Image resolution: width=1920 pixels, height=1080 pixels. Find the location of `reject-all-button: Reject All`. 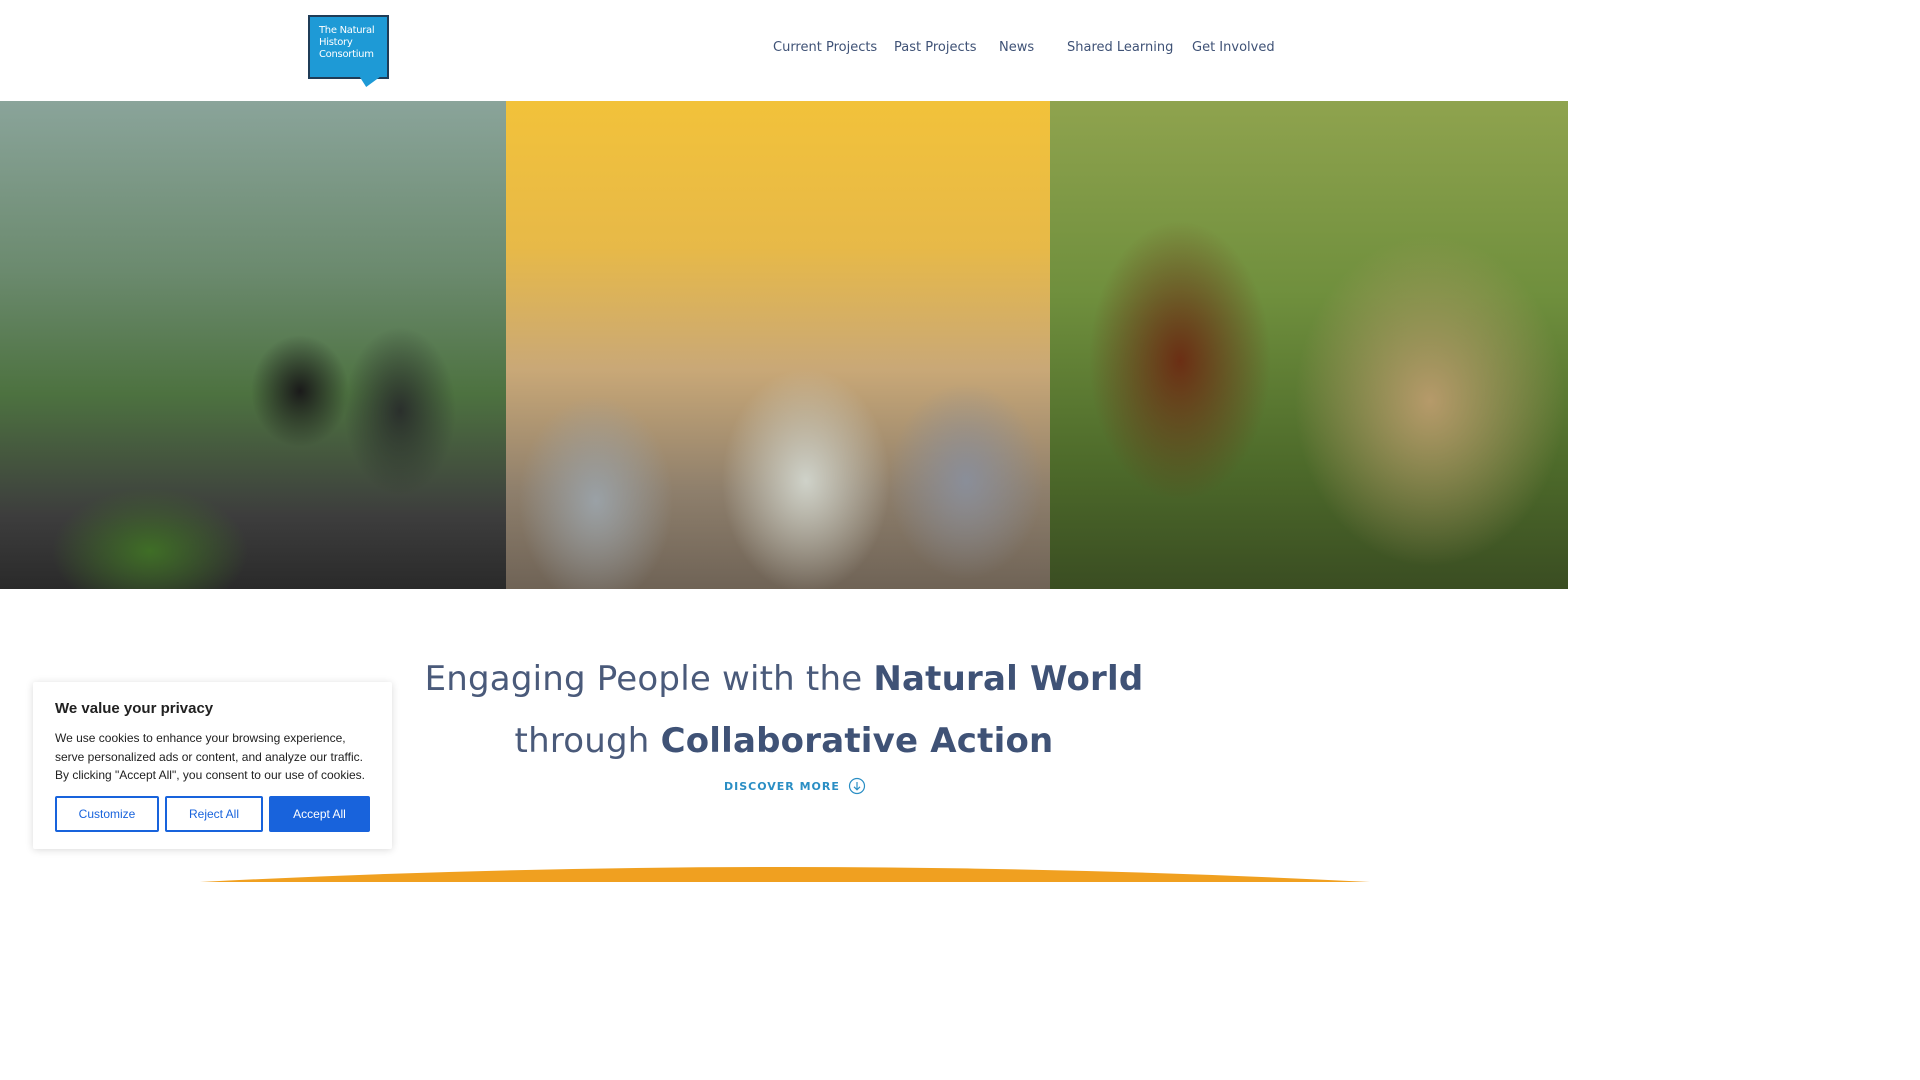

reject-all-button: Reject All is located at coordinates (214, 814).